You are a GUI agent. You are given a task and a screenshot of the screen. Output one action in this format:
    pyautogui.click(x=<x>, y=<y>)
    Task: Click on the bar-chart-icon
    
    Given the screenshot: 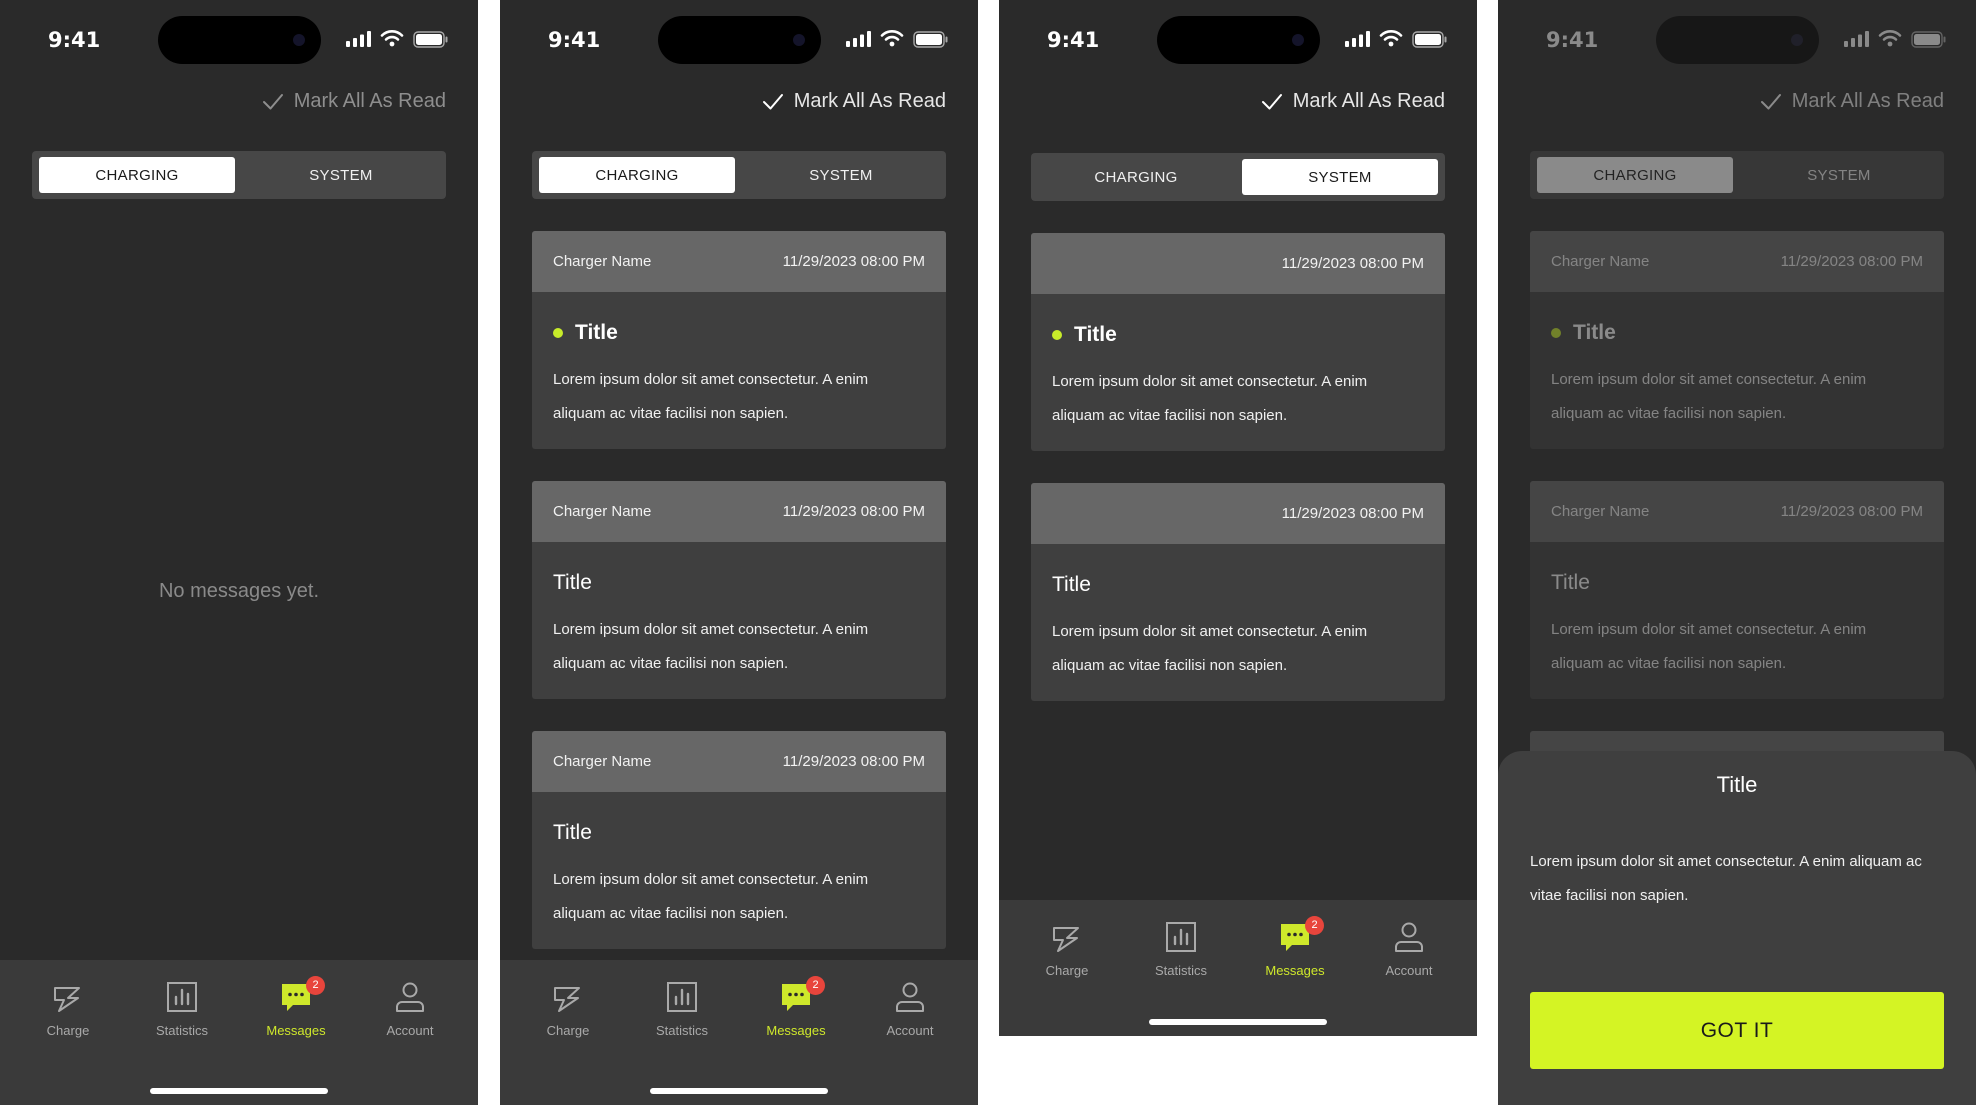 What is the action you would take?
    pyautogui.click(x=1181, y=937)
    